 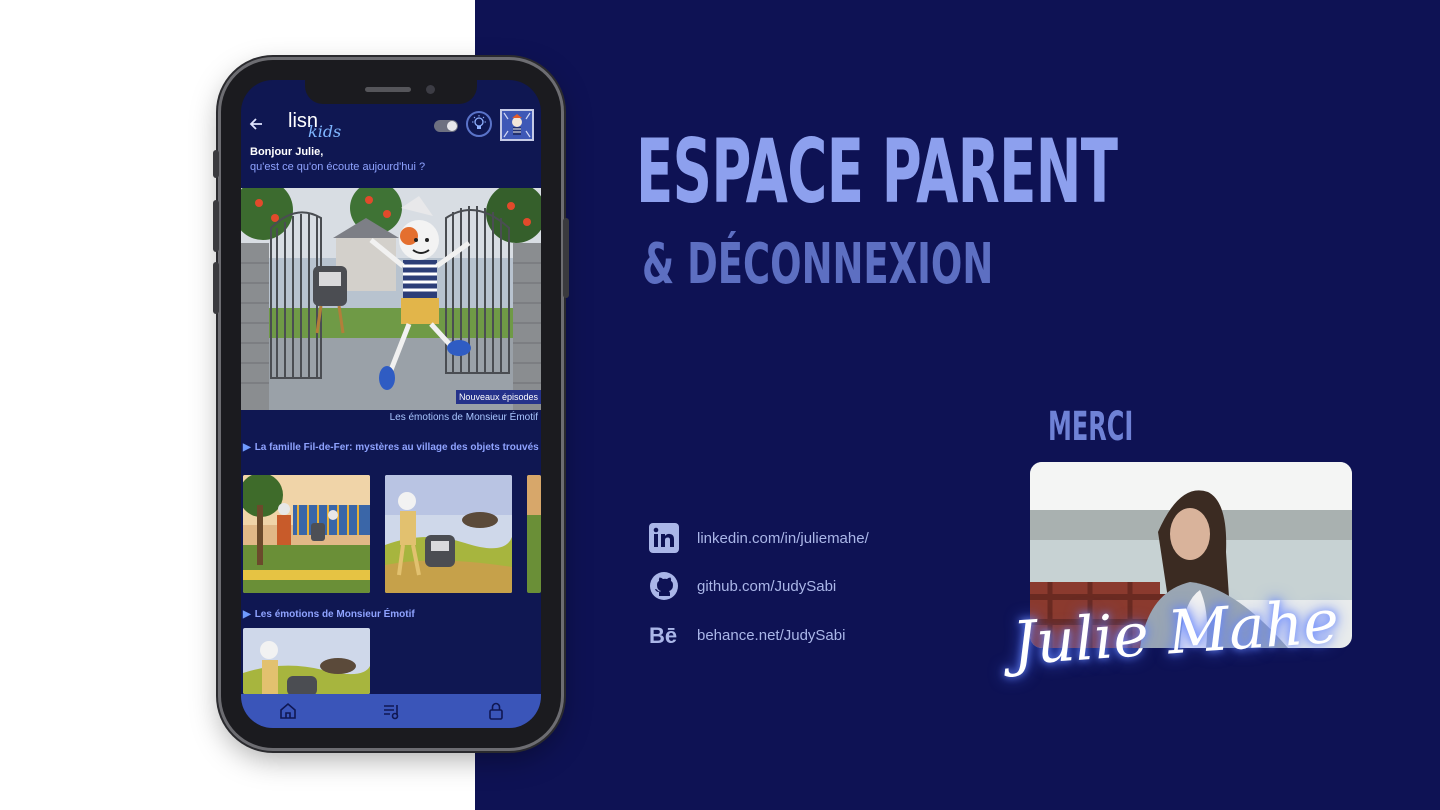 I want to click on phone-volume-up, so click(x=216, y=226).